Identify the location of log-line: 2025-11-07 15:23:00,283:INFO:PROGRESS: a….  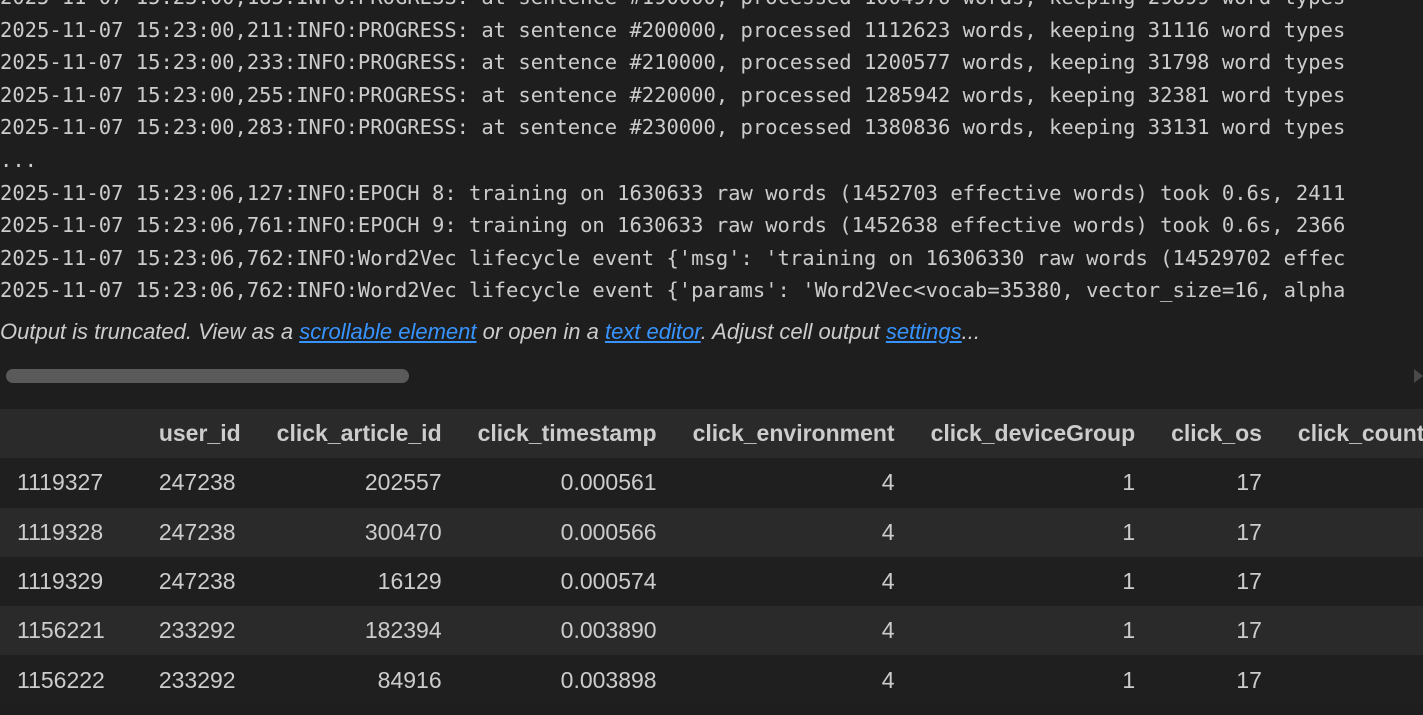
(673, 127).